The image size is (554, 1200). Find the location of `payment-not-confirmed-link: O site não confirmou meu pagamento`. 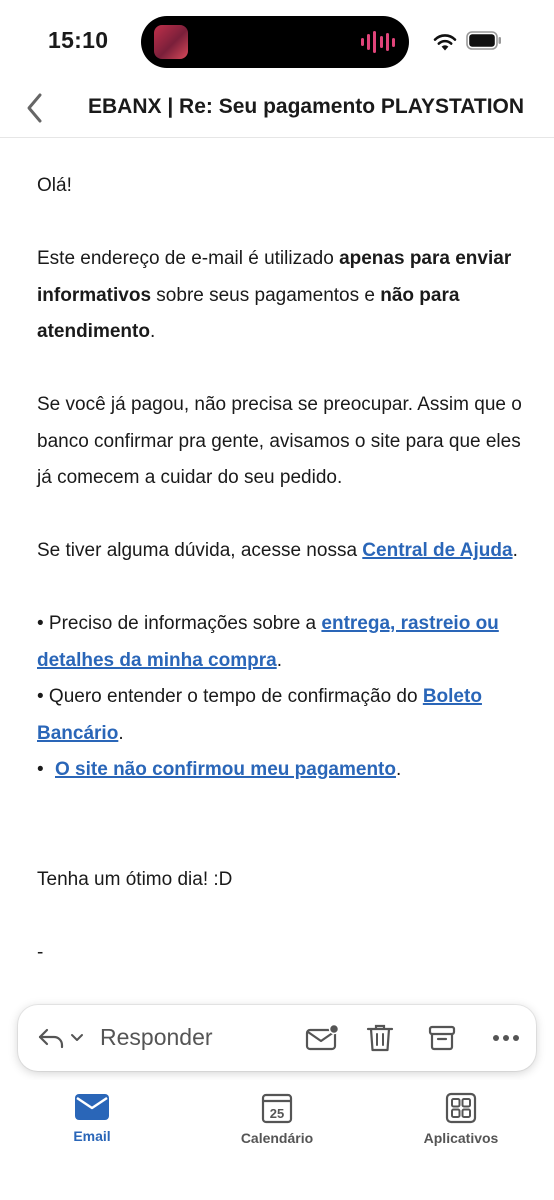

payment-not-confirmed-link: O site não confirmou meu pagamento is located at coordinates (225, 769).